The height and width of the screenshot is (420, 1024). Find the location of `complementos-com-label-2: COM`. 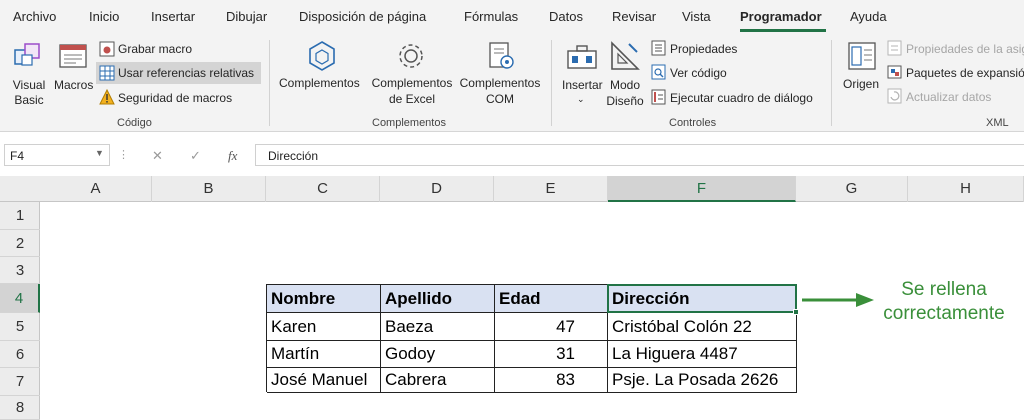

complementos-com-label-2: COM is located at coordinates (500, 99).